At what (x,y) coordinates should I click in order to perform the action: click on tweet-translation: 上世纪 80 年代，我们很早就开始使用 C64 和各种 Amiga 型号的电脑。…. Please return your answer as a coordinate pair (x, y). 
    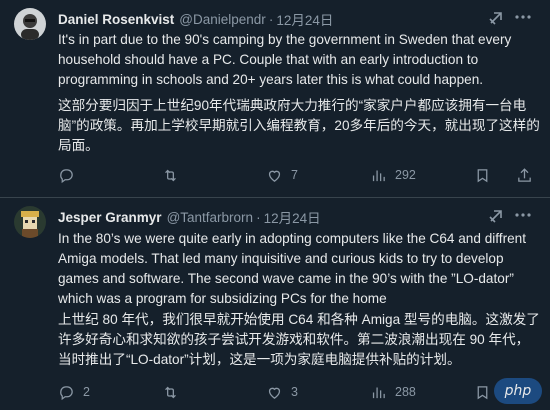
    Looking at the image, I should click on (299, 339).